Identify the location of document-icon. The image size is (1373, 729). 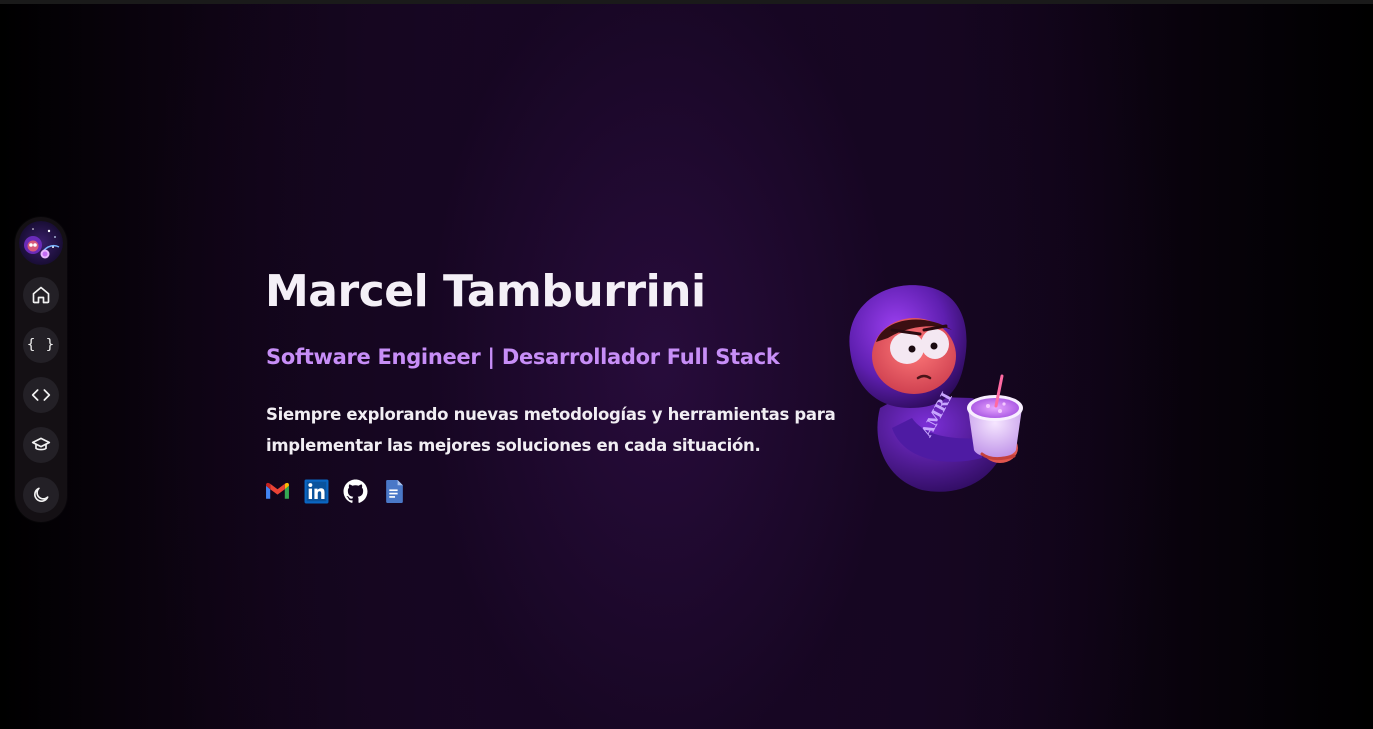
(394, 491).